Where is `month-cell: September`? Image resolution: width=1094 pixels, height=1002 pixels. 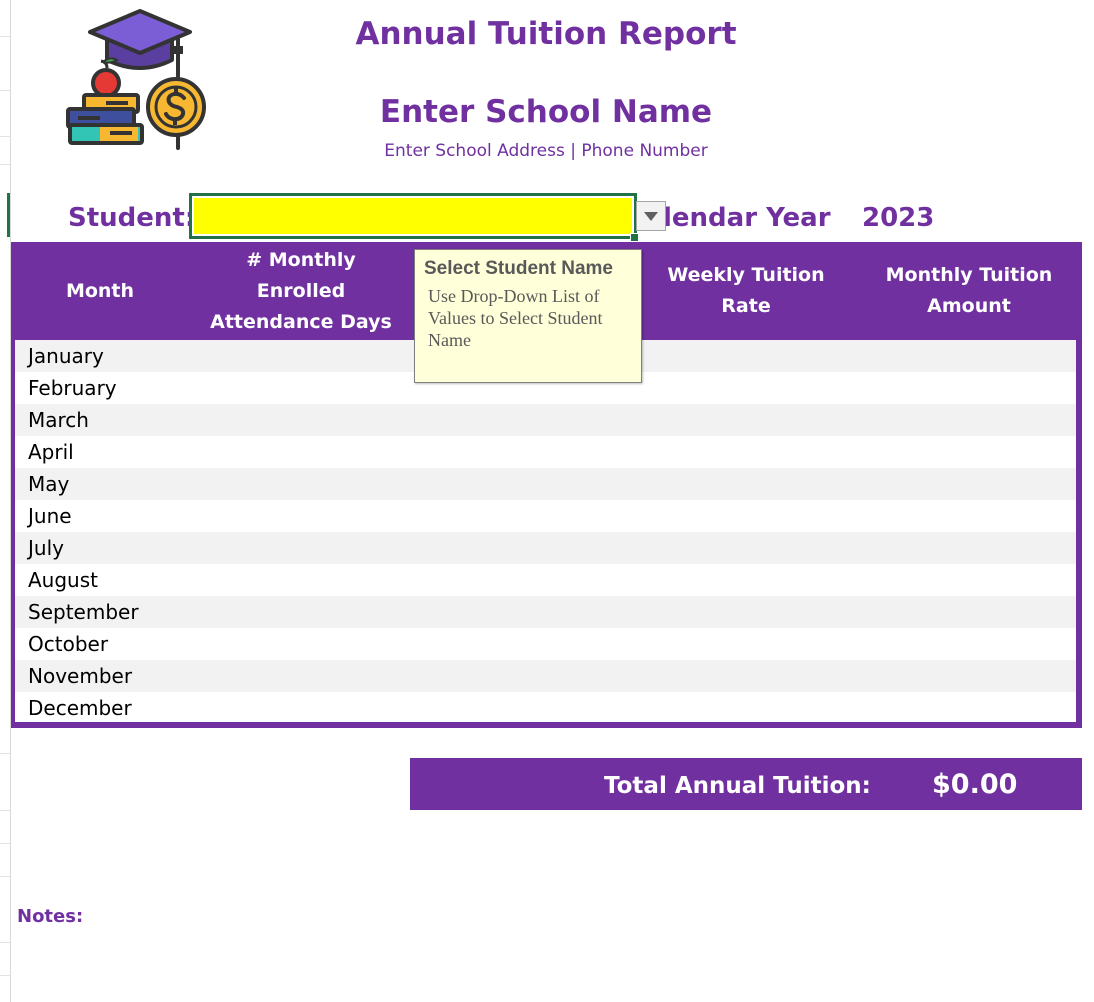 month-cell: September is located at coordinates (83, 612).